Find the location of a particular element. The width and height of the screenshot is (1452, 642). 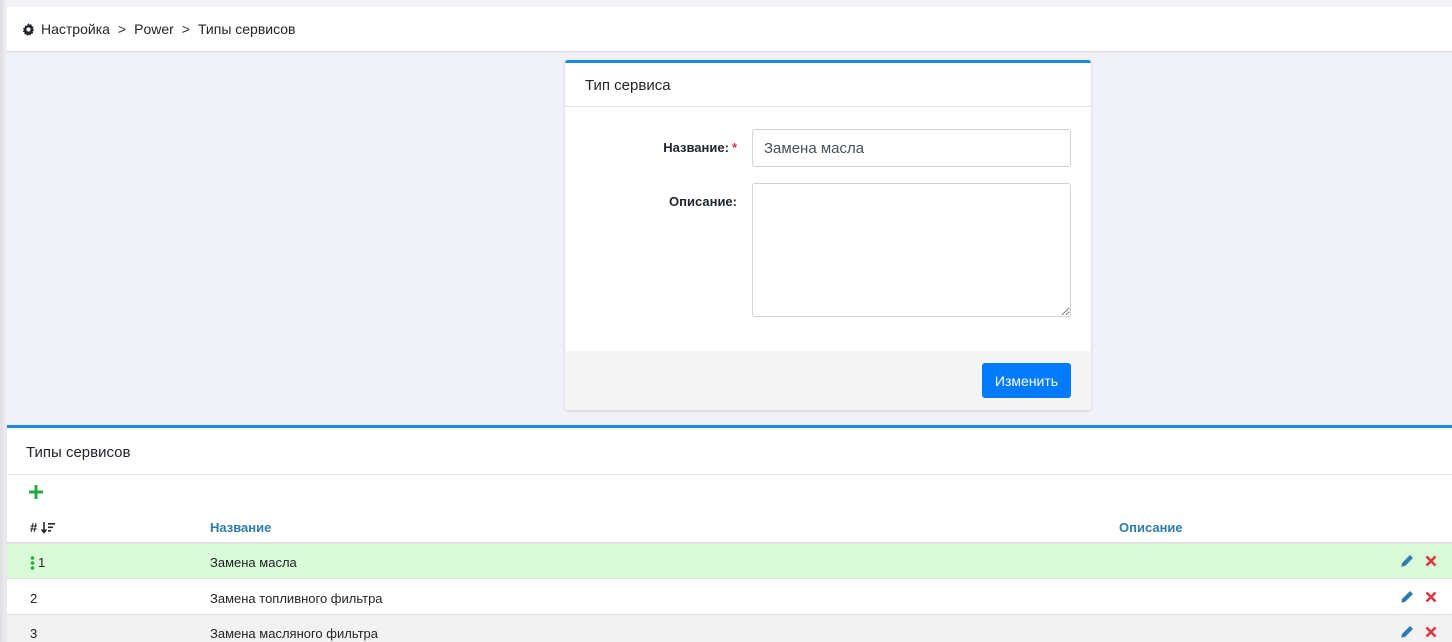

column-header-num: # is located at coordinates (43, 527).